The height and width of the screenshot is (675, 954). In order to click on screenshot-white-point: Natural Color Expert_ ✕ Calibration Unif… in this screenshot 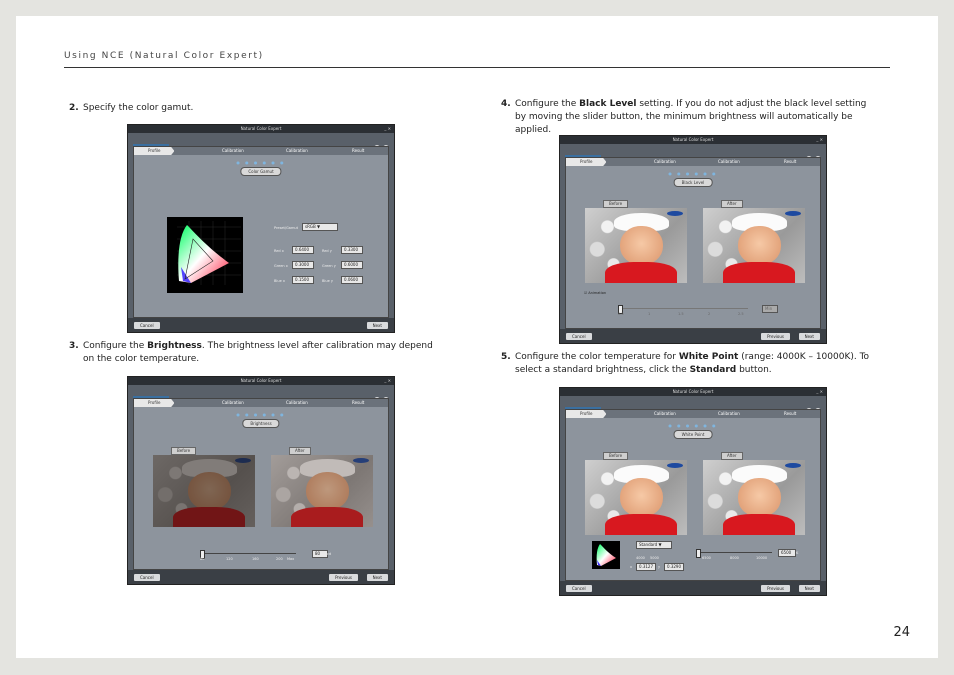, I will do `click(693, 491)`.